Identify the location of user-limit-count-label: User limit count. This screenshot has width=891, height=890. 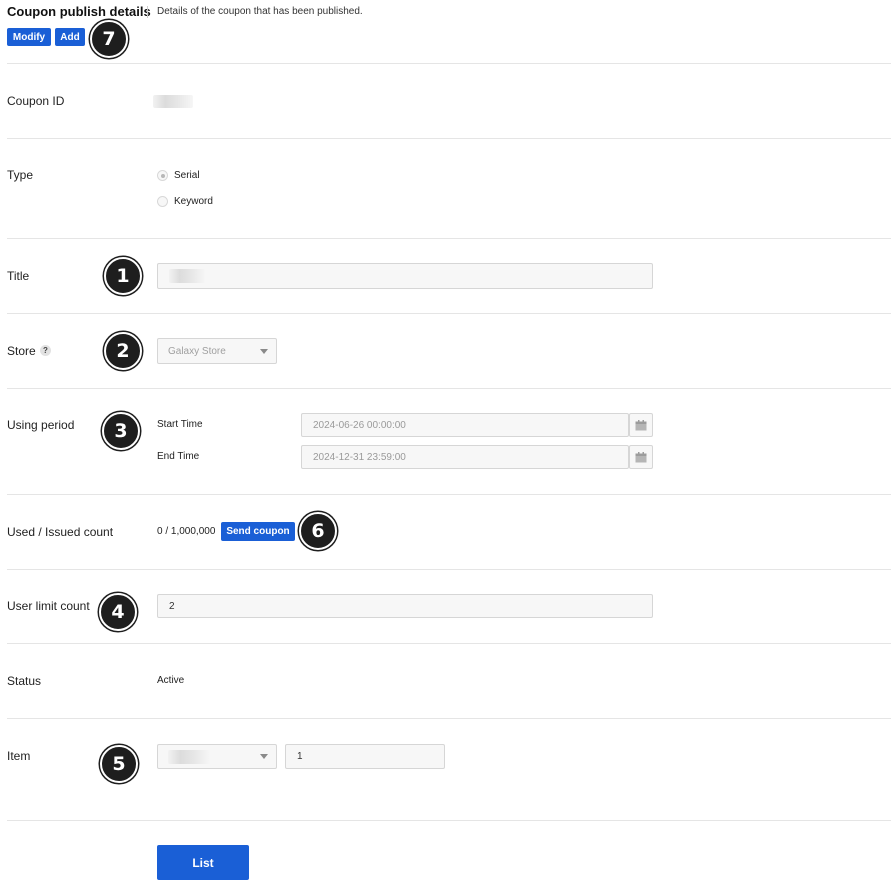
(48, 606).